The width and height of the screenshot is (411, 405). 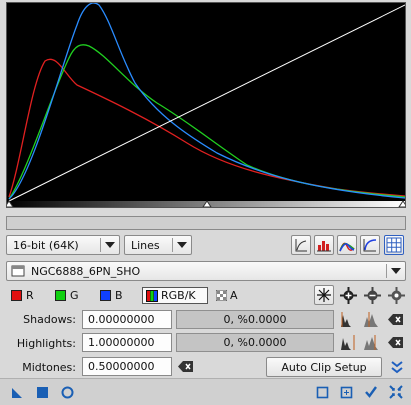 I want to click on alpha-checker-icon, so click(x=221, y=295).